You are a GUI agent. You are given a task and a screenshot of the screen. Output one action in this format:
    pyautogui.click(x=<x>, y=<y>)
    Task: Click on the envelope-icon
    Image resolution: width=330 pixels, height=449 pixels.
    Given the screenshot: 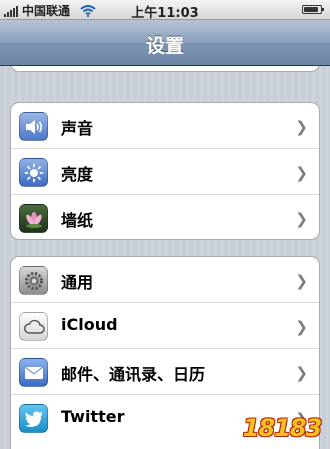 What is the action you would take?
    pyautogui.click(x=33, y=372)
    